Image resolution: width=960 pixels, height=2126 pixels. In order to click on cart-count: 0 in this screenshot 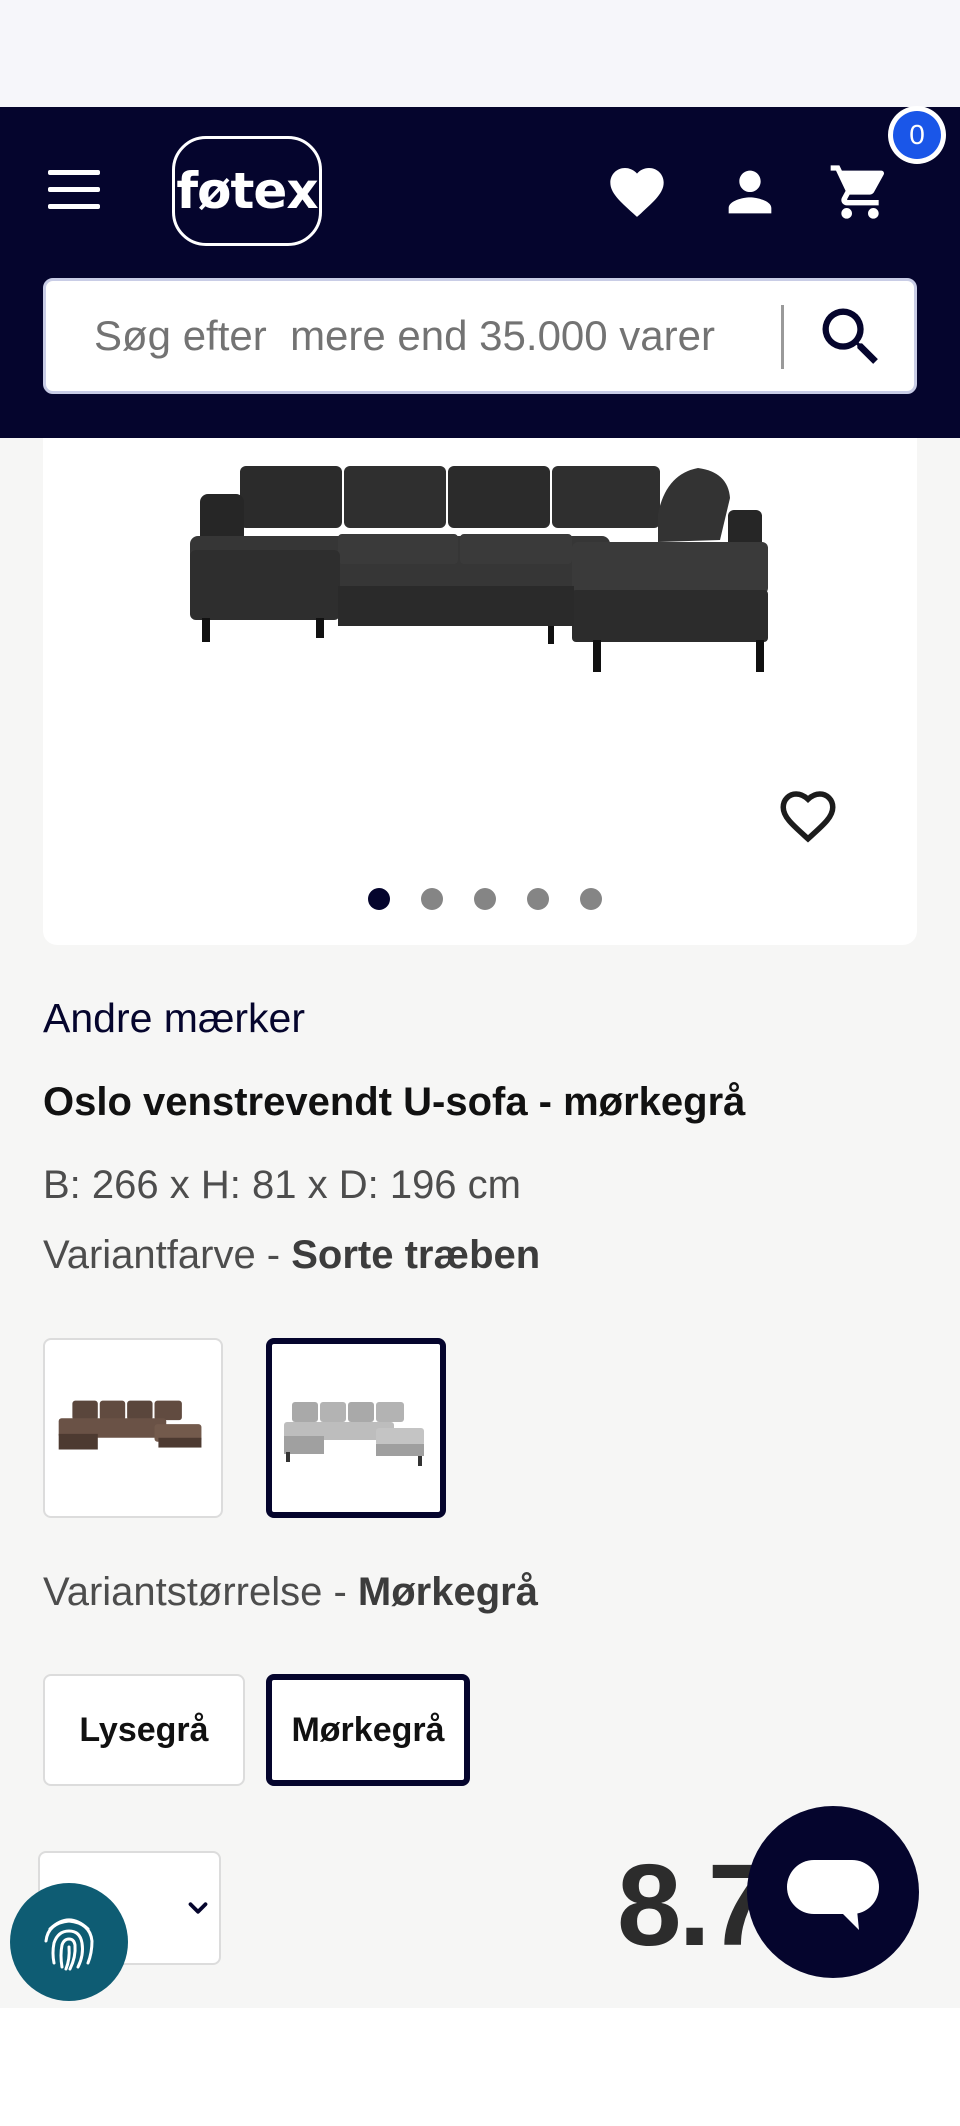, I will do `click(917, 135)`.